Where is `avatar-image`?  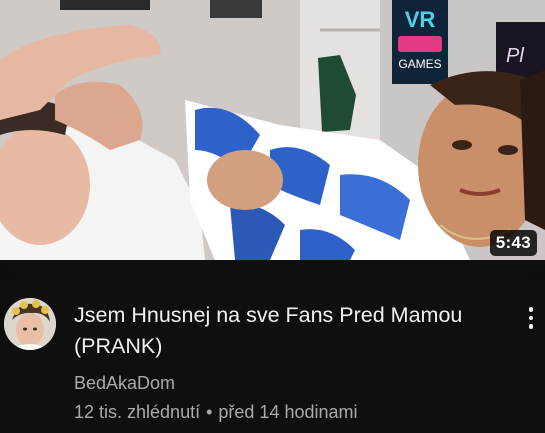
avatar-image is located at coordinates (30, 324).